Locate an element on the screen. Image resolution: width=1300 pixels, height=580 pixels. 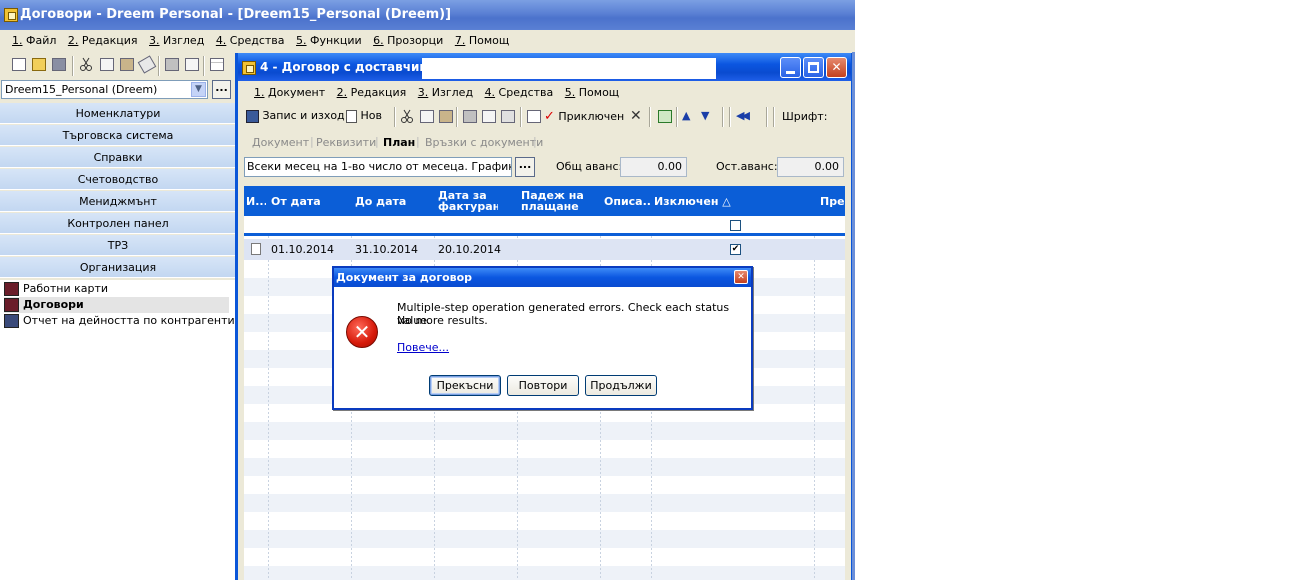
col-header-from-date: От дата is located at coordinates (310, 201).